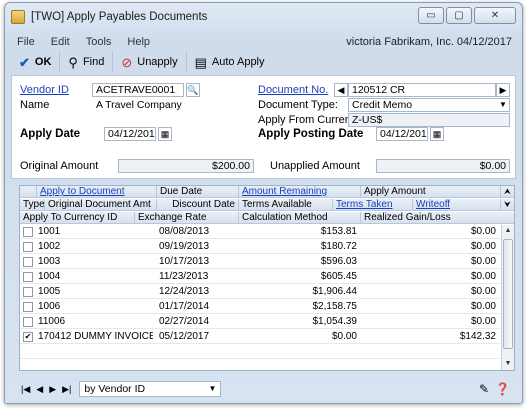 Image resolution: width=527 pixels, height=408 pixels. What do you see at coordinates (184, 336) in the screenshot?
I see `due-date: 05/12/2017` at bounding box center [184, 336].